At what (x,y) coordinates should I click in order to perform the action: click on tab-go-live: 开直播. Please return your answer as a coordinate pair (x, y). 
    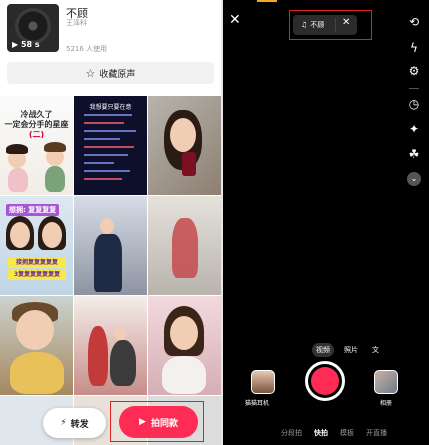
    Looking at the image, I should click on (376, 433).